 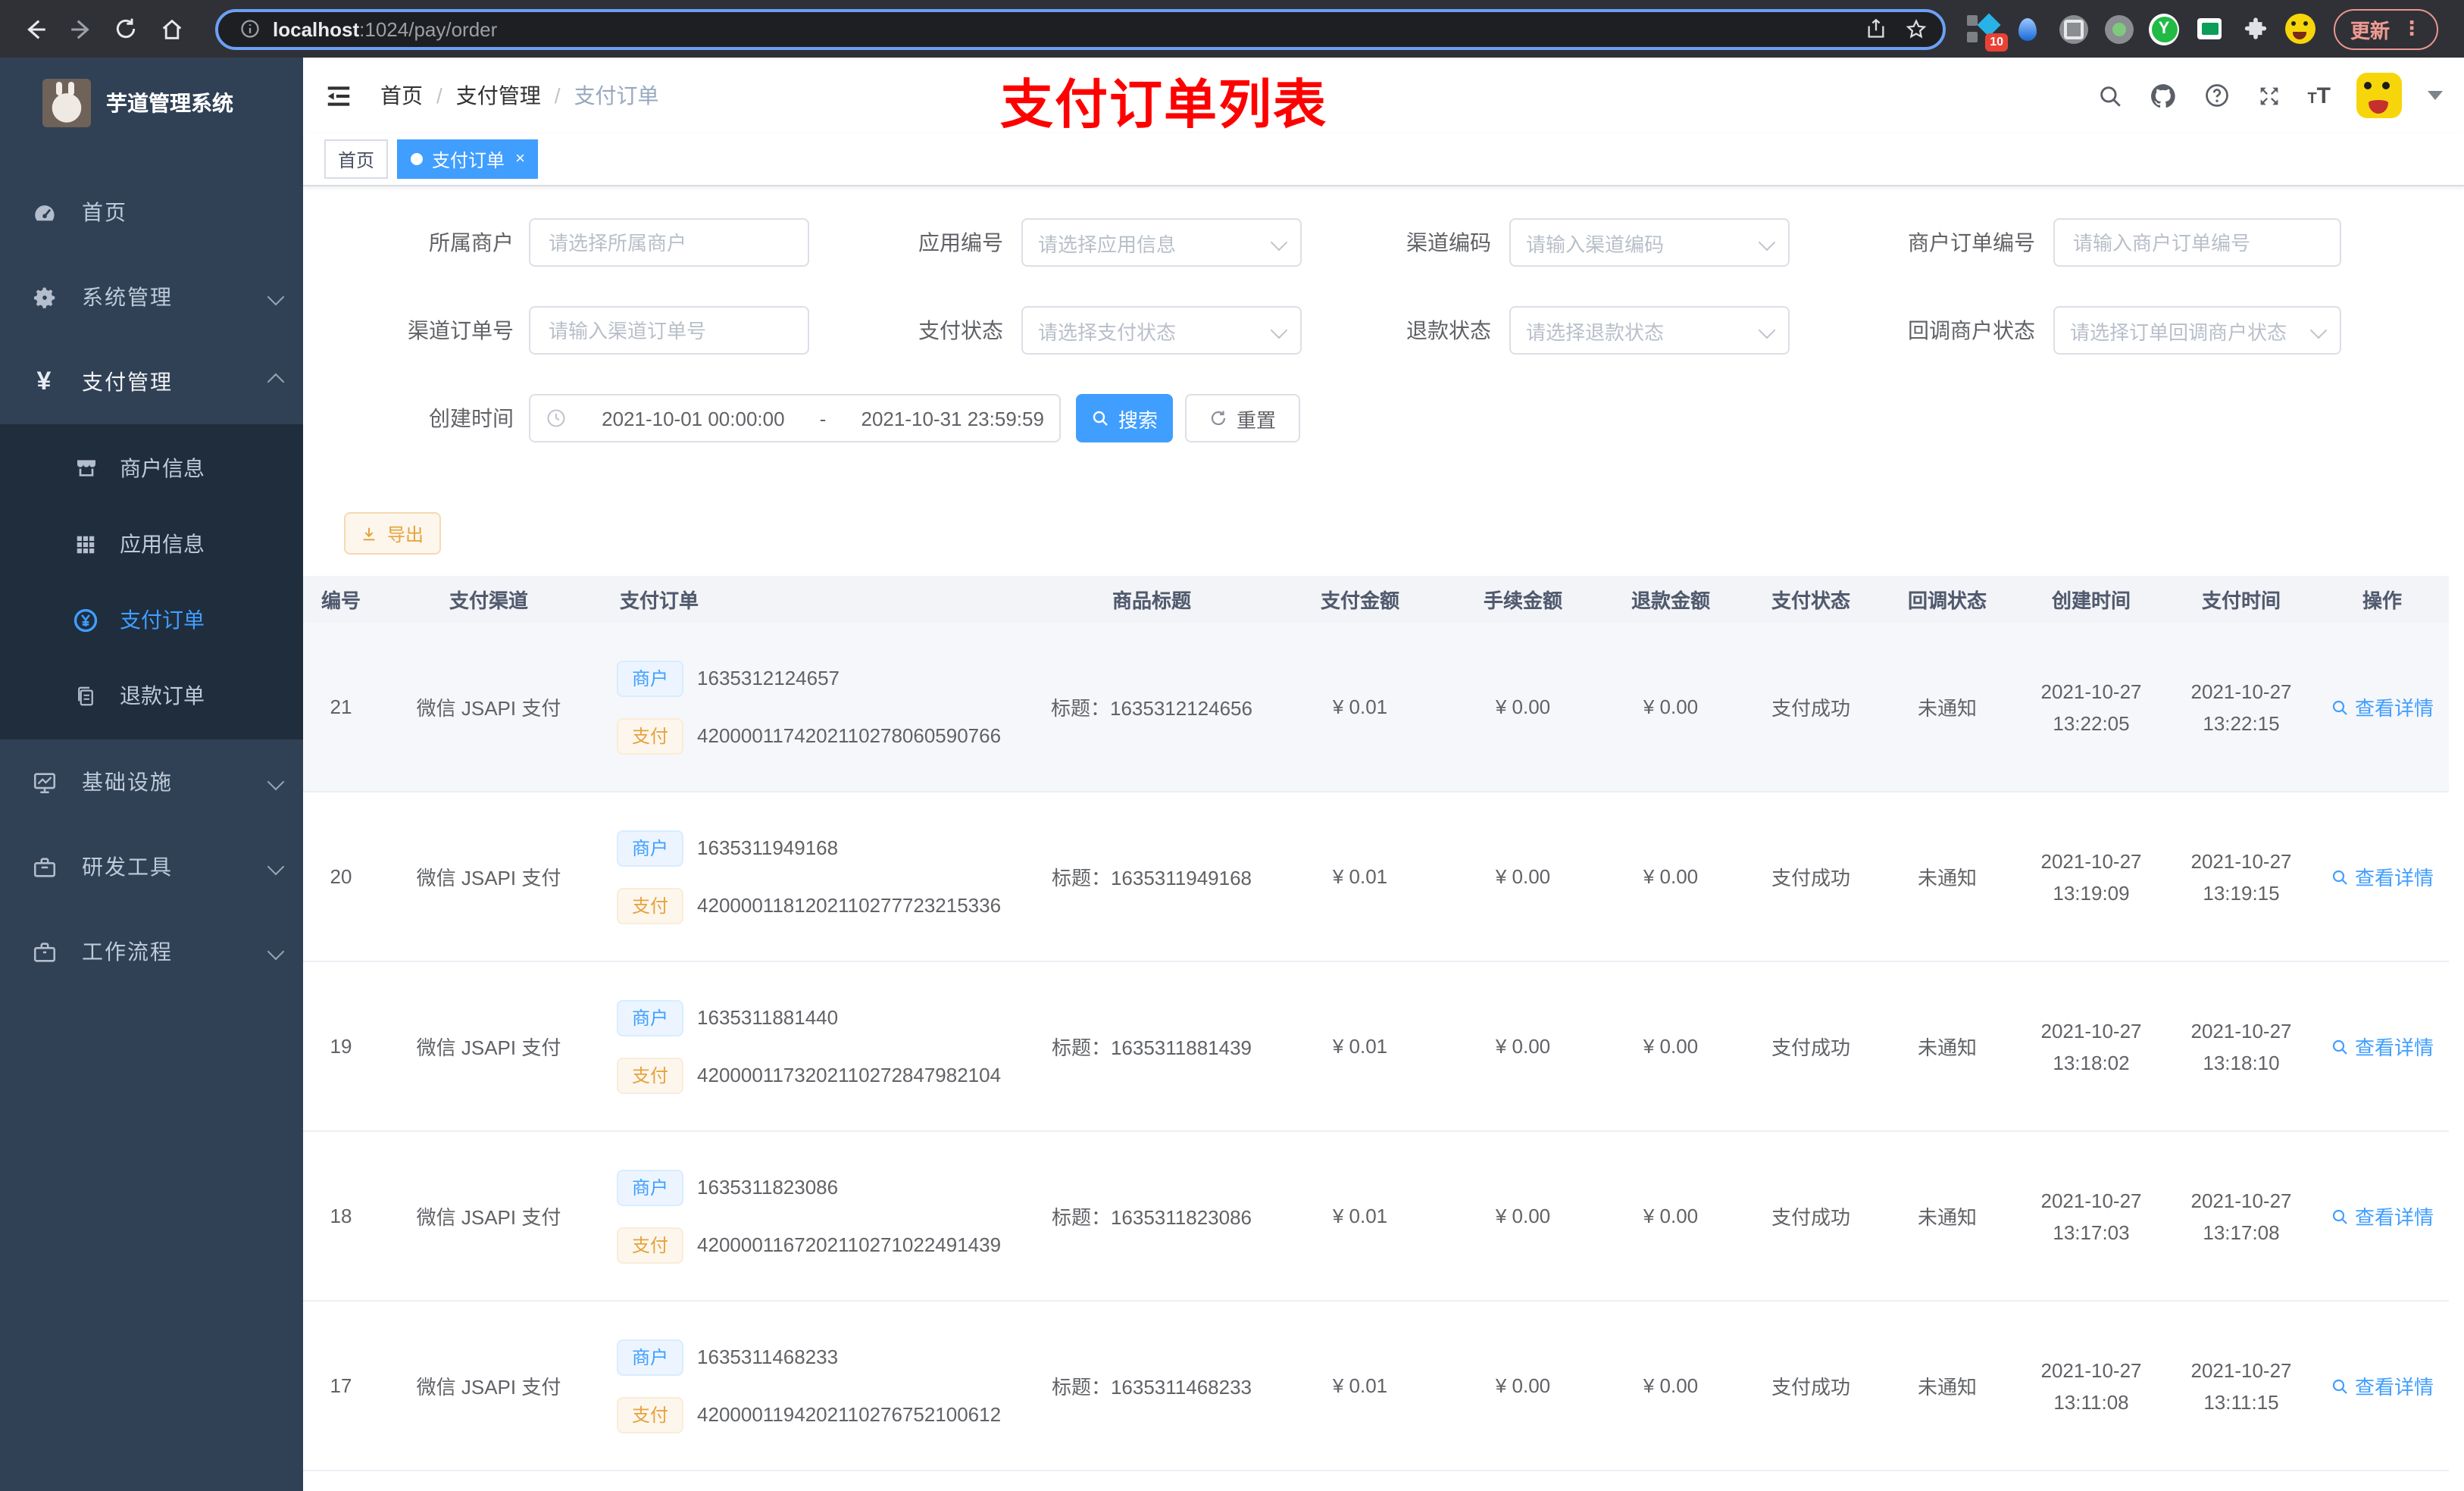 I want to click on extension-chat-icon, so click(x=2209, y=29).